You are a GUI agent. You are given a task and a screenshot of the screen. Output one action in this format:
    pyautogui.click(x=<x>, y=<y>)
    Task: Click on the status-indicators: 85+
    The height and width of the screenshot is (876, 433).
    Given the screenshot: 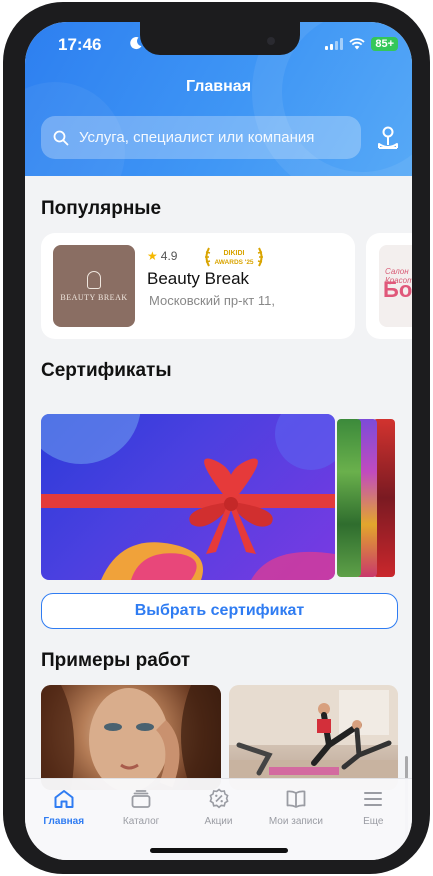 What is the action you would take?
    pyautogui.click(x=361, y=44)
    